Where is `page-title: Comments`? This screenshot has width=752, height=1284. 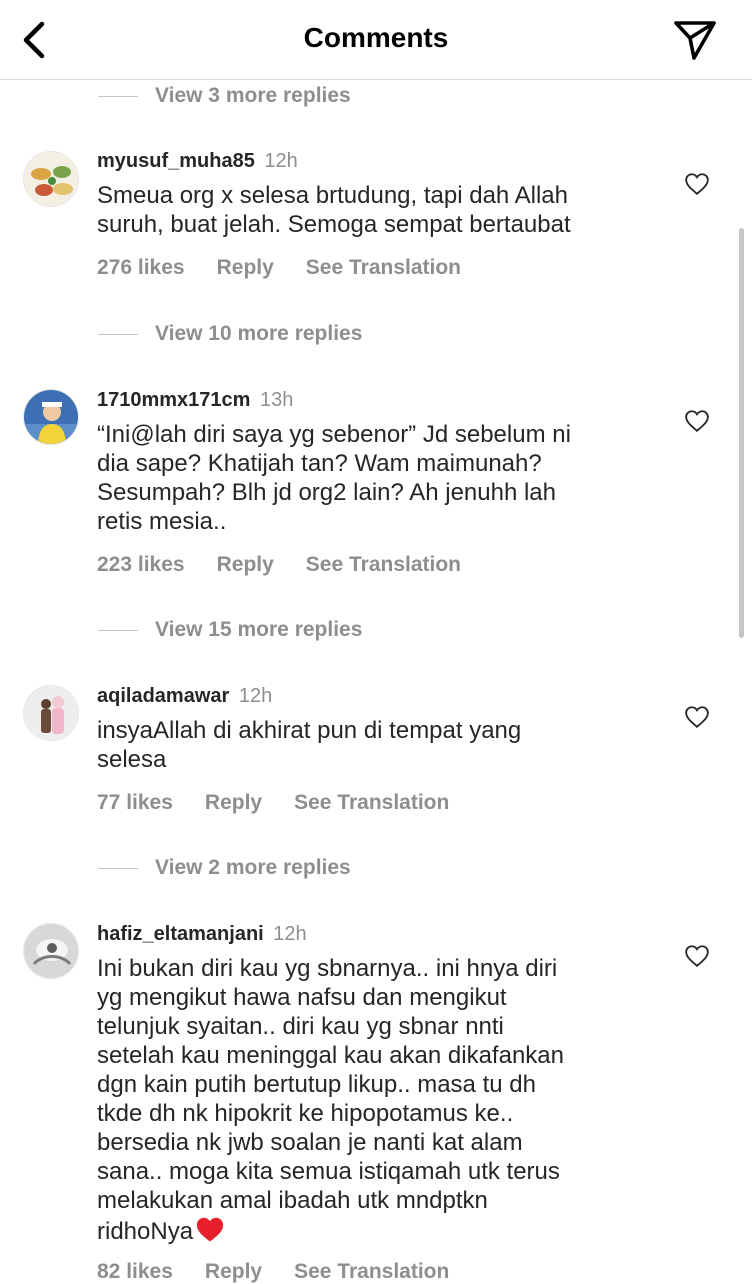 page-title: Comments is located at coordinates (376, 37).